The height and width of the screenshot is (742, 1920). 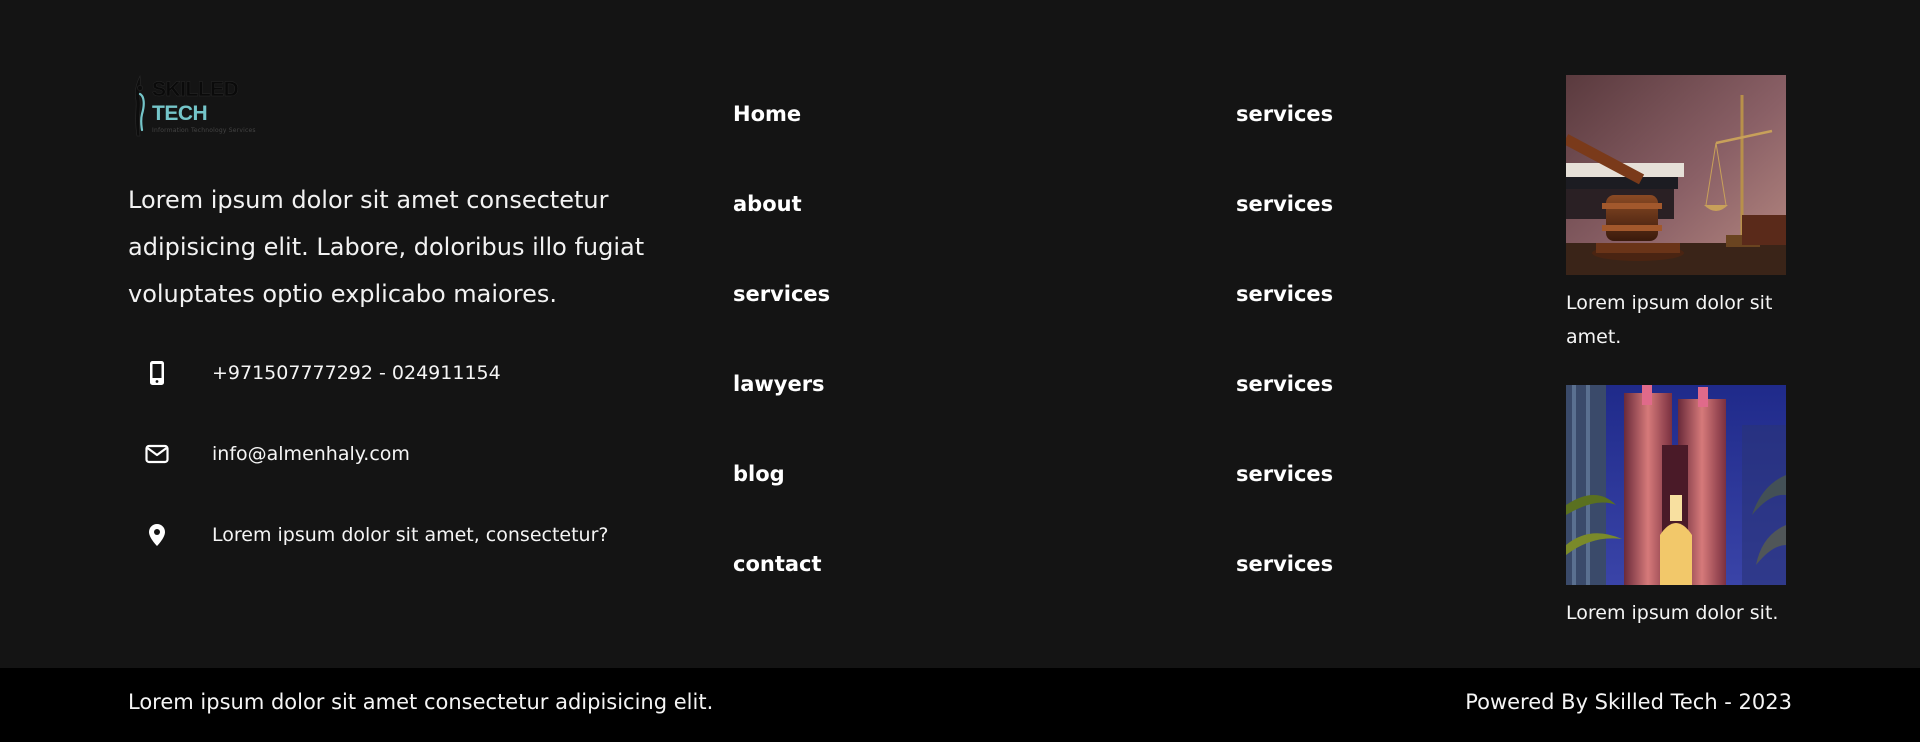 What do you see at coordinates (777, 564) in the screenshot?
I see `nav-link-contact: contact` at bounding box center [777, 564].